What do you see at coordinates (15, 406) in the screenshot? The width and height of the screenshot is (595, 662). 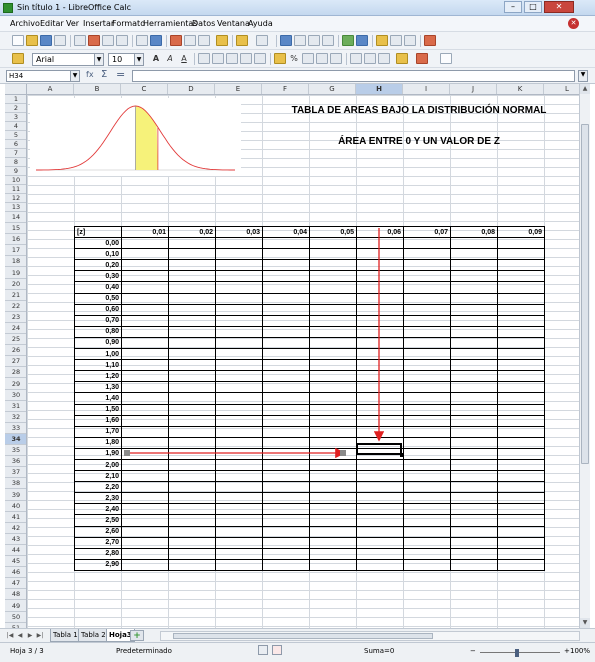 I see `row-header-31: 31` at bounding box center [15, 406].